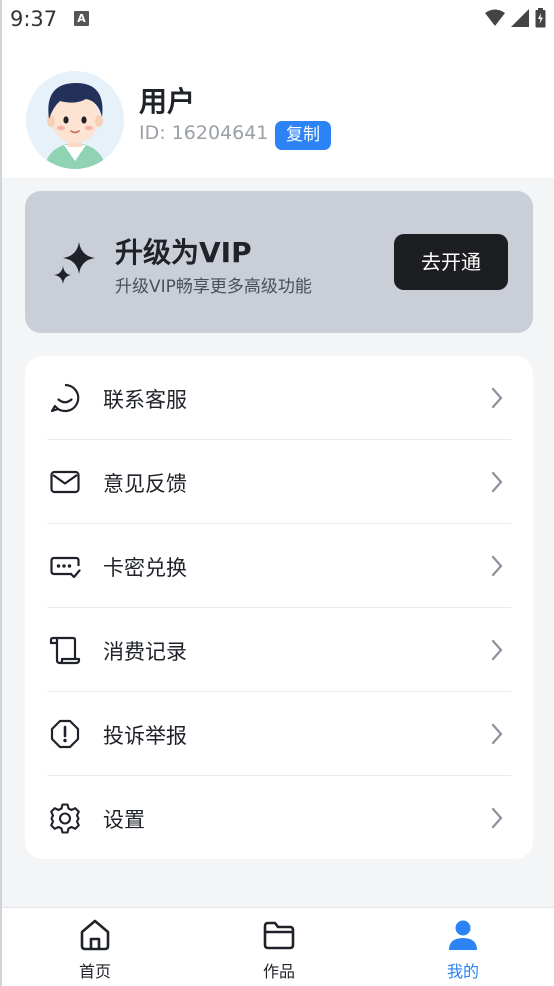 The image size is (554, 986). I want to click on menu-item-label: 投诉举报, so click(145, 736).